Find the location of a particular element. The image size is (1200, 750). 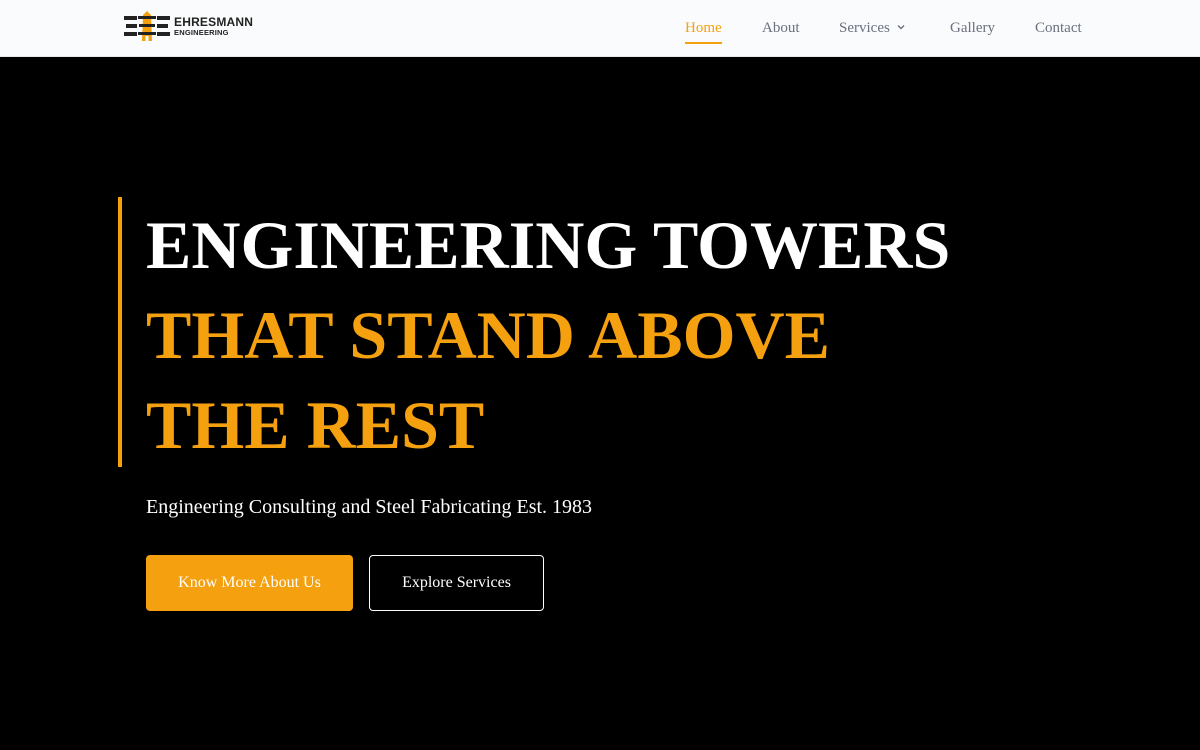

headline-line-1: ENGINEERING TOWERS is located at coordinates (548, 245).